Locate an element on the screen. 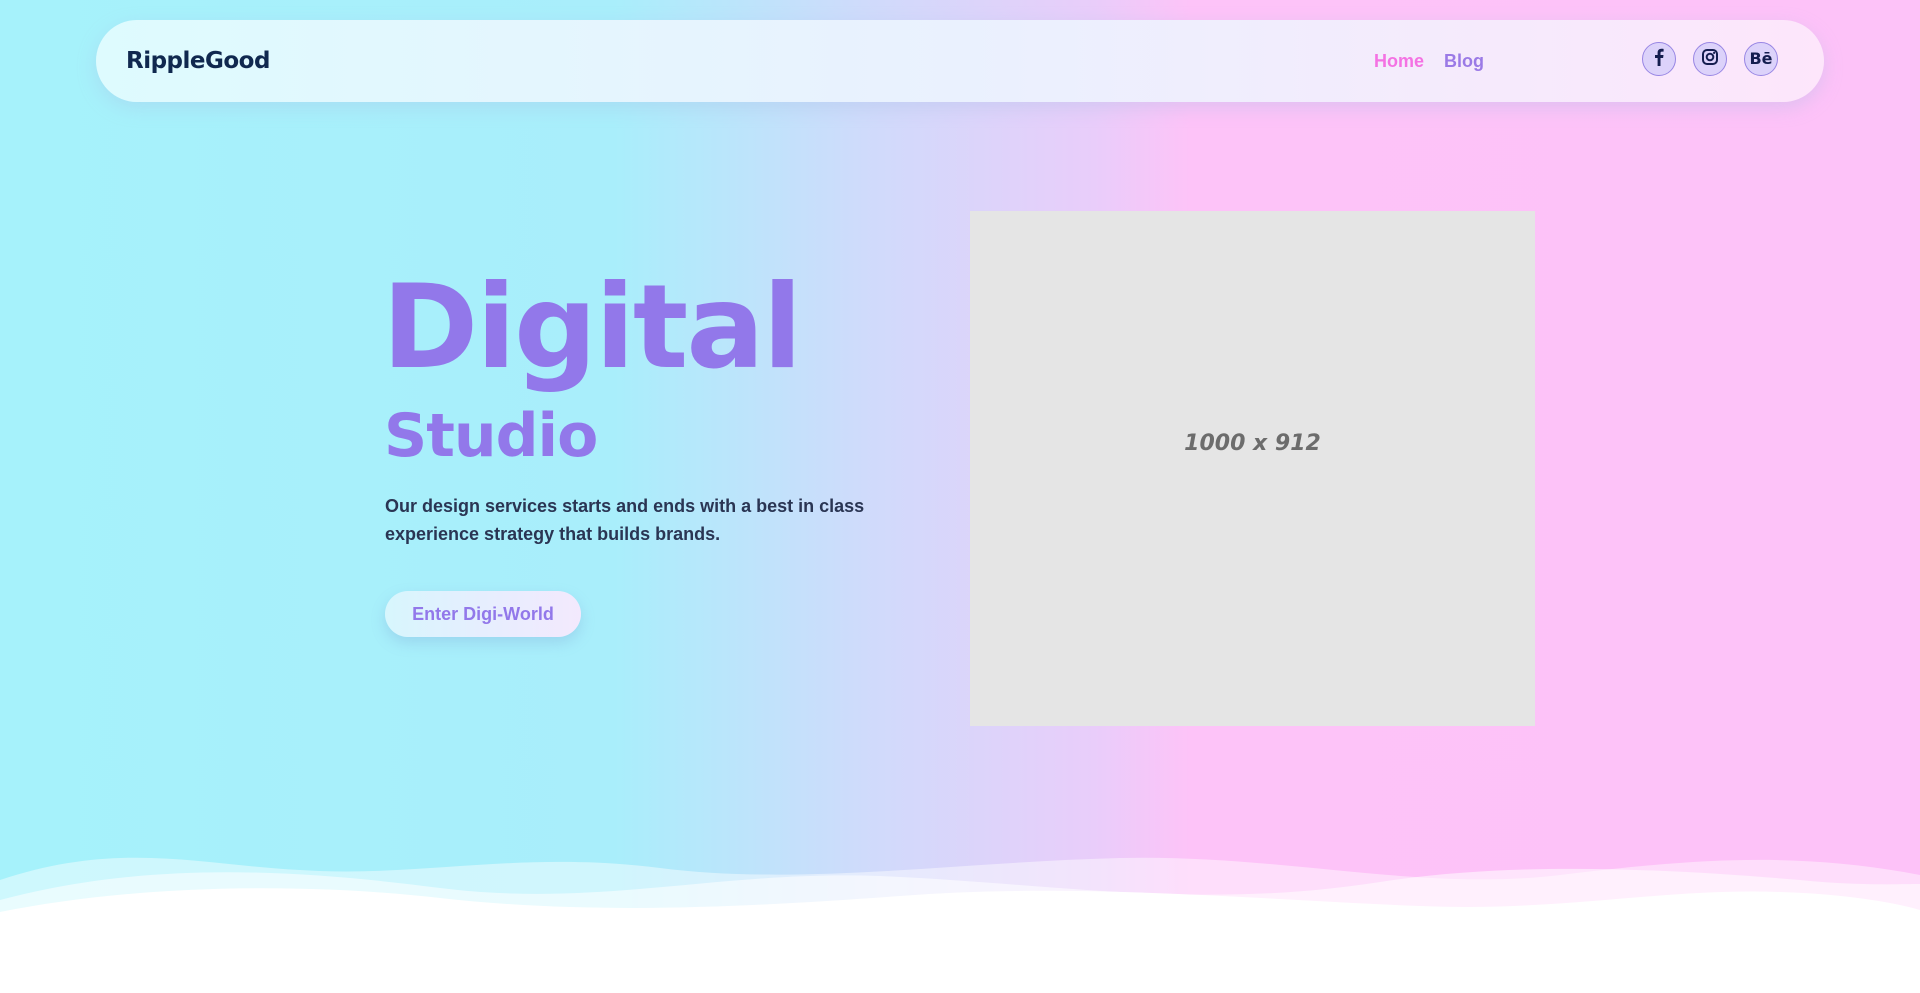 The width and height of the screenshot is (1920, 993). instagram-button is located at coordinates (1710, 59).